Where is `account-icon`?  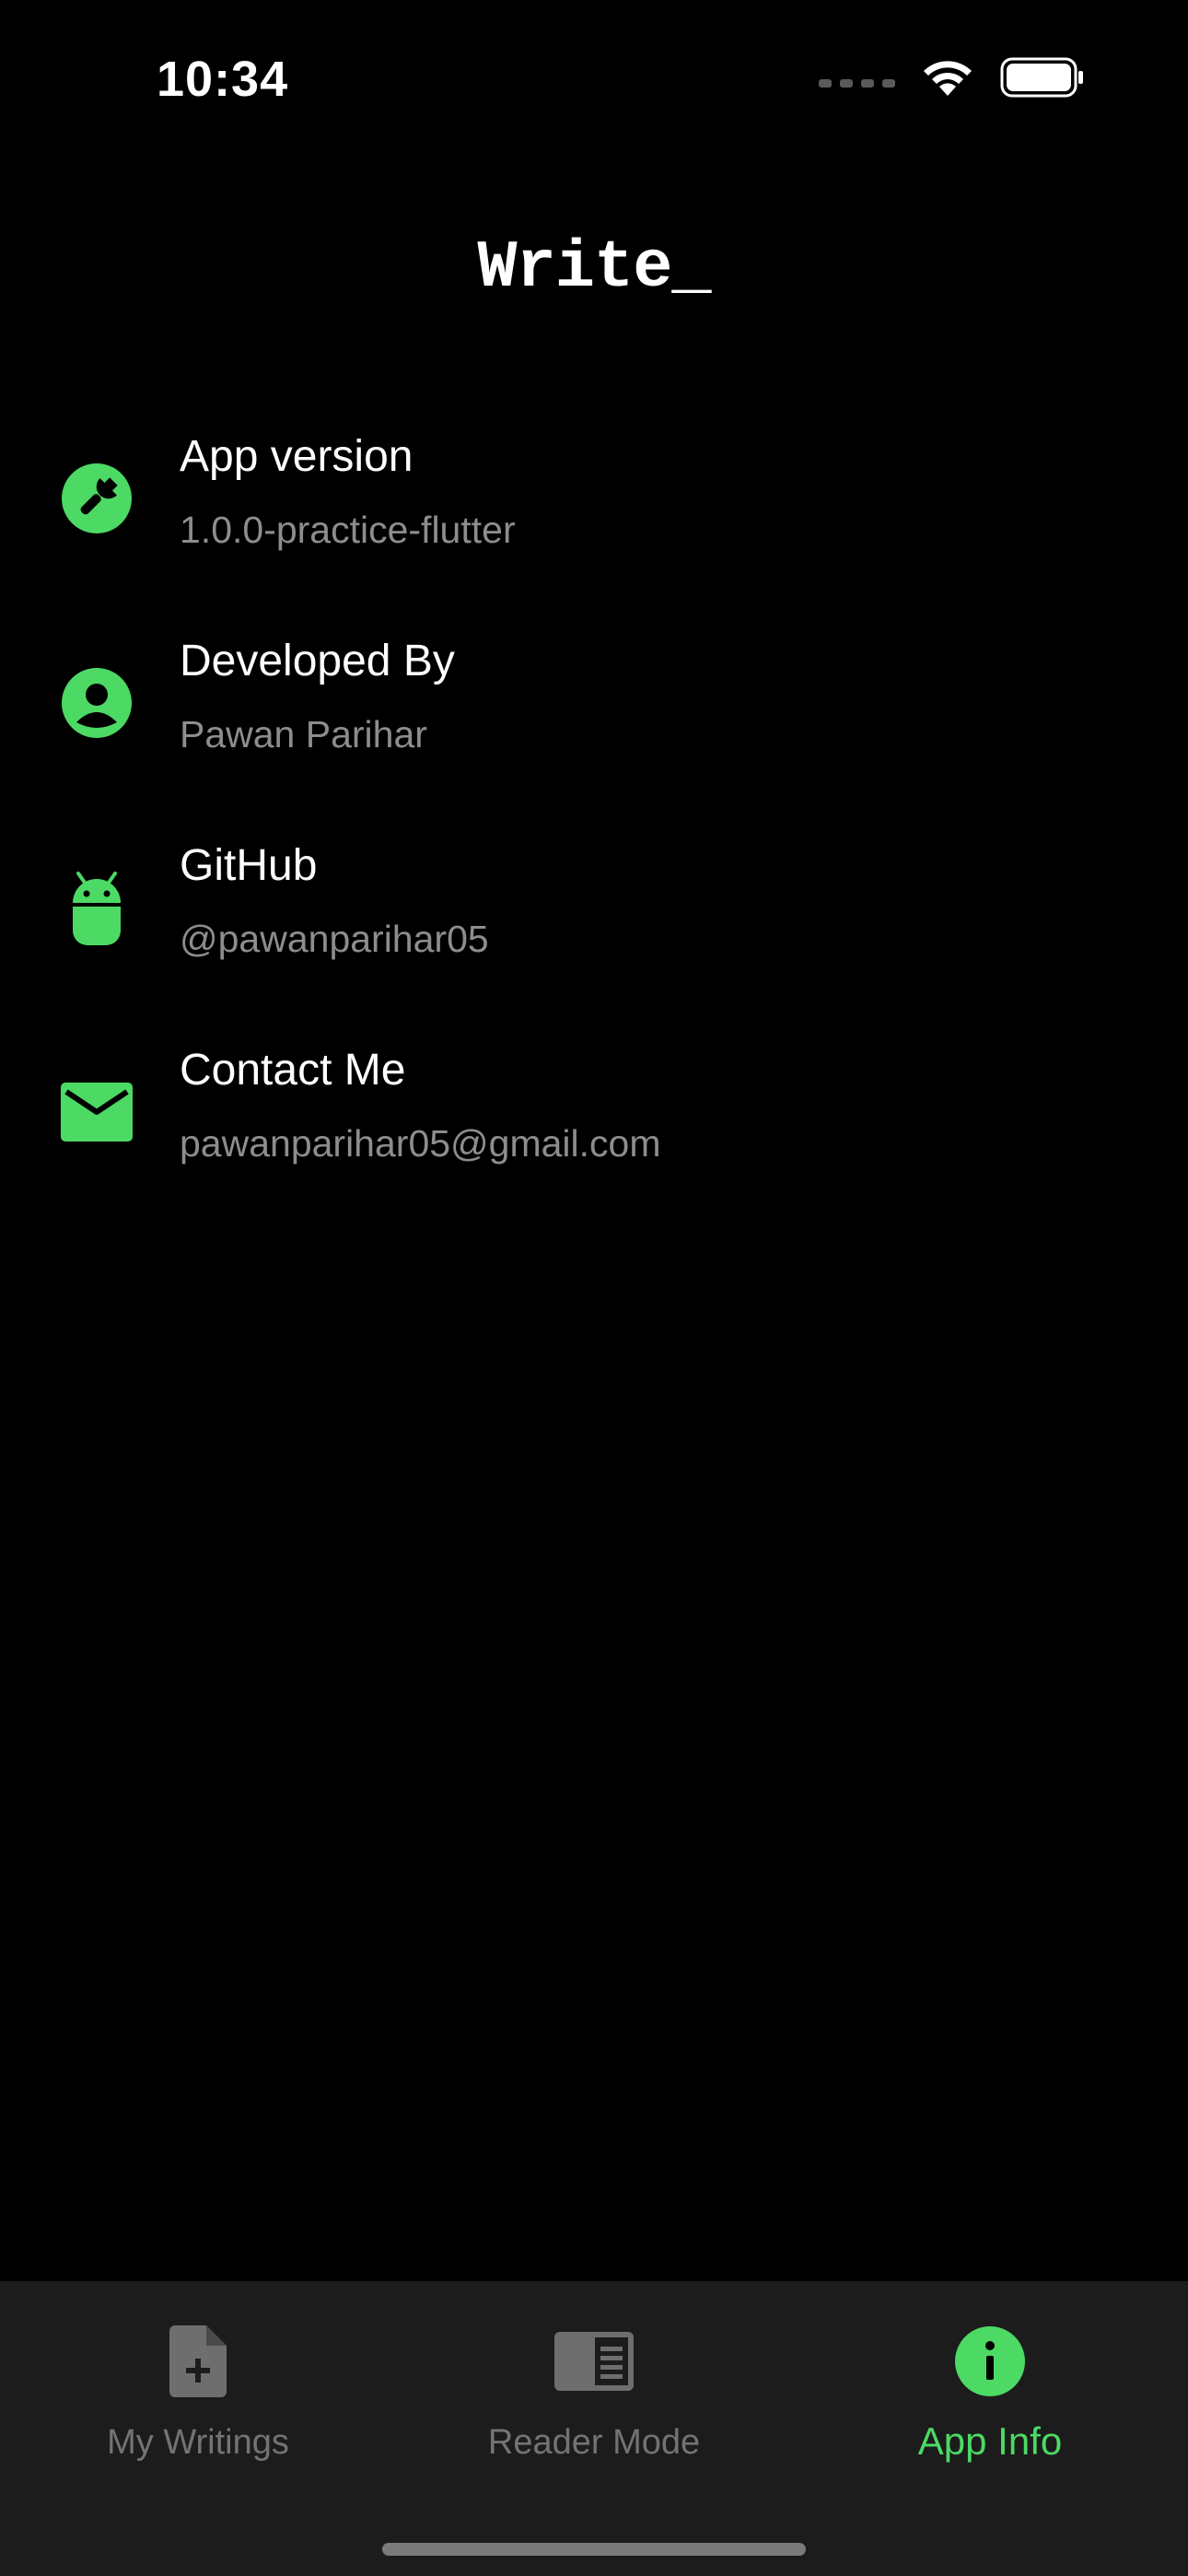
account-icon is located at coordinates (97, 703).